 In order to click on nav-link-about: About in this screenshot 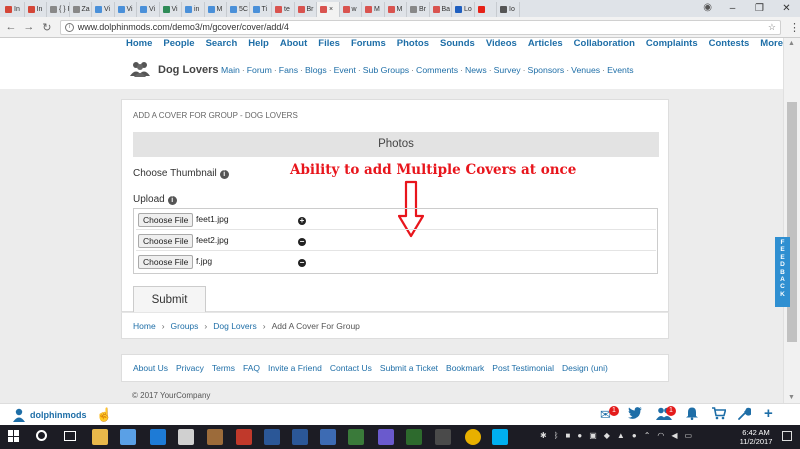, I will do `click(293, 44)`.